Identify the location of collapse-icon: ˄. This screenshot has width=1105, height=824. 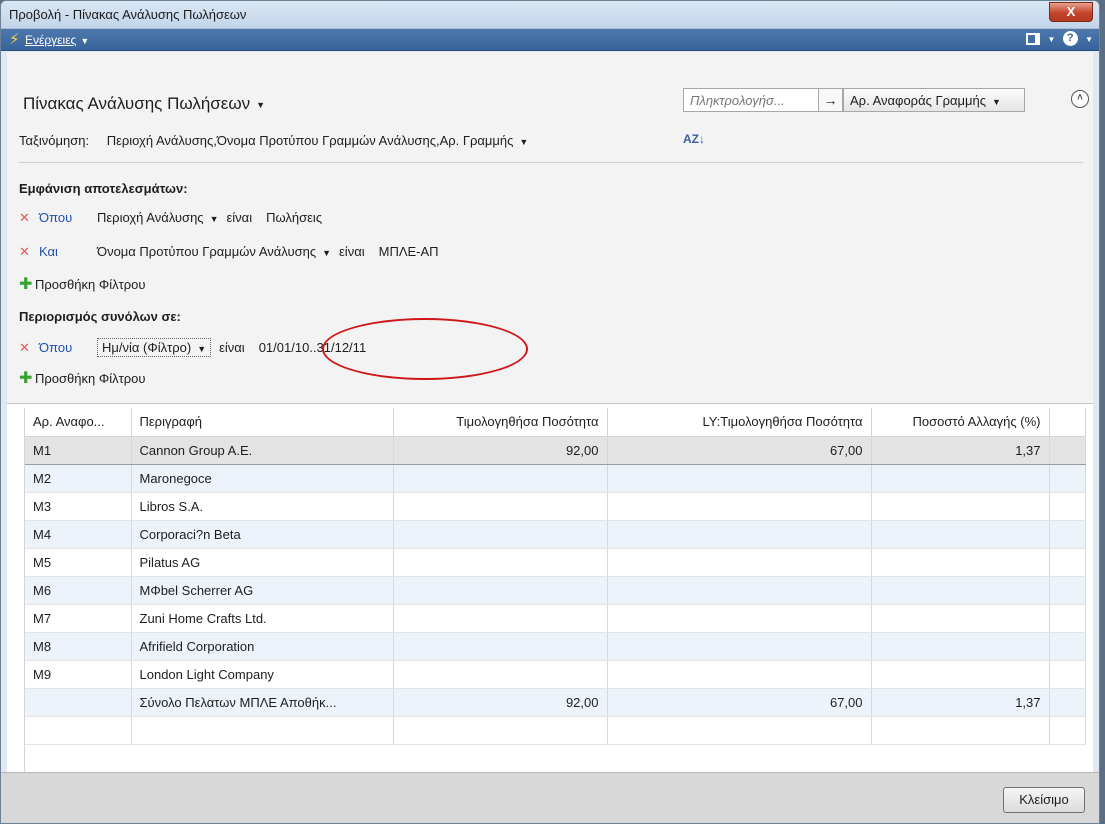
(1080, 99).